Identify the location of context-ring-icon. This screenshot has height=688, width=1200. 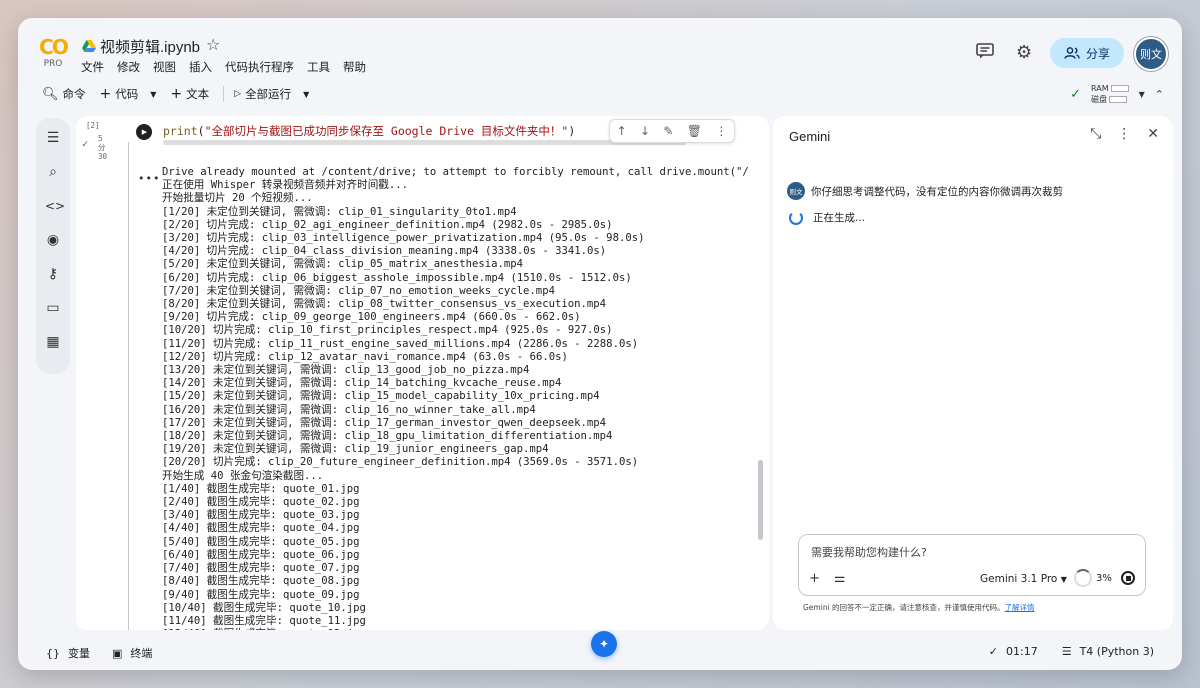
(1083, 578).